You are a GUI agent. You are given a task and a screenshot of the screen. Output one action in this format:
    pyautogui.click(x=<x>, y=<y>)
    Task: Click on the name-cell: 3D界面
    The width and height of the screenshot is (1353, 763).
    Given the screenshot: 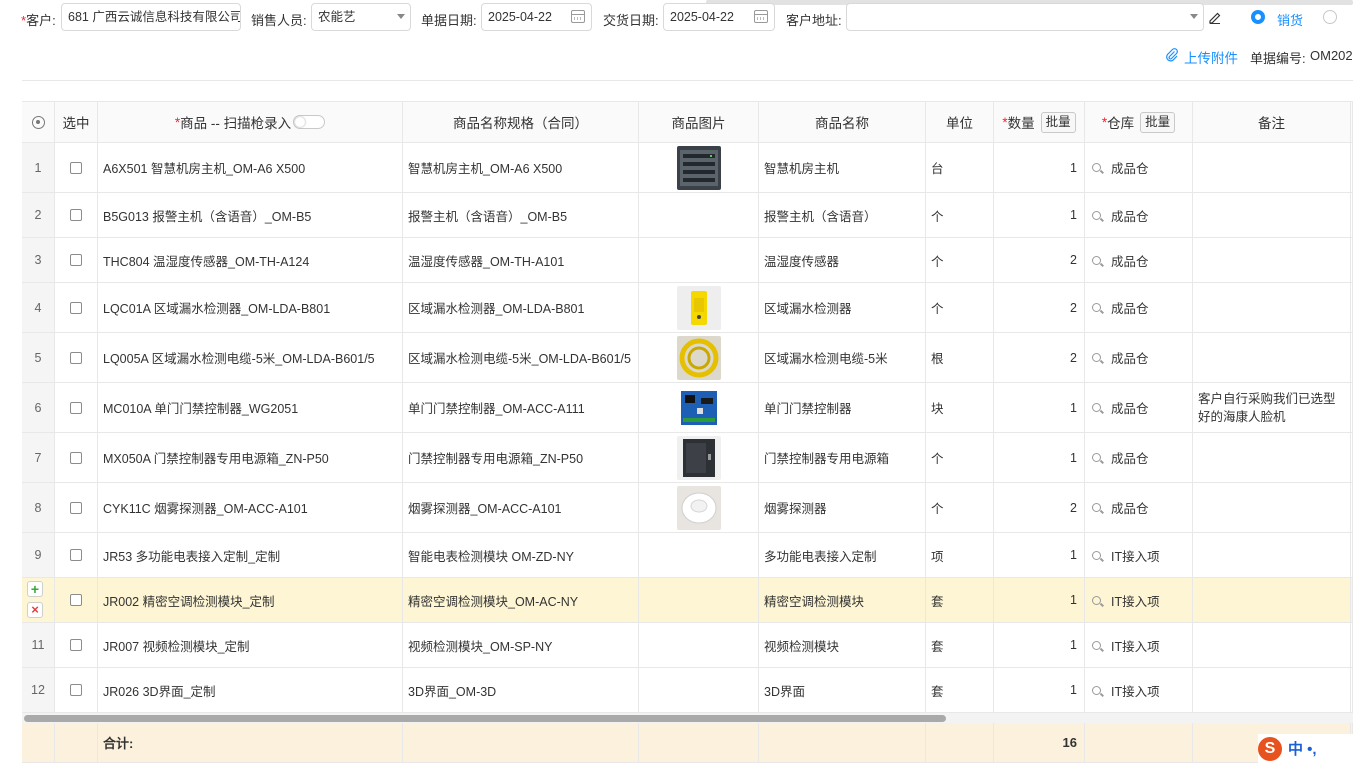 What is the action you would take?
    pyautogui.click(x=842, y=690)
    